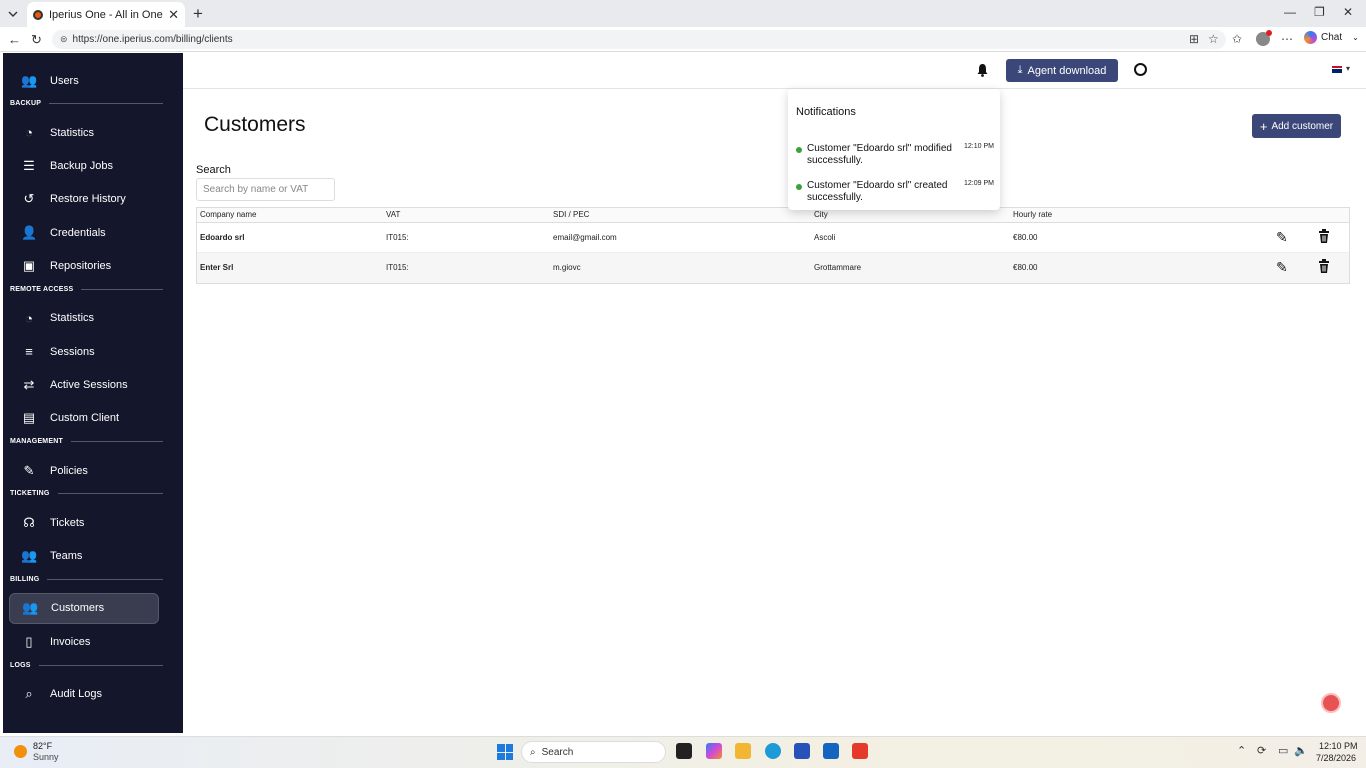  I want to click on app-icon, so click(860, 751).